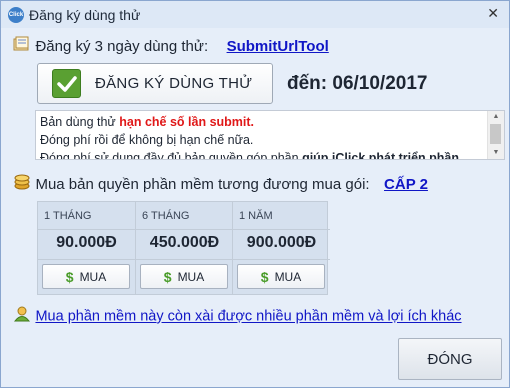 Image resolution: width=510 pixels, height=388 pixels. Describe the element at coordinates (184, 276) in the screenshot. I see `buy-6-months-button: $ MUA` at that location.